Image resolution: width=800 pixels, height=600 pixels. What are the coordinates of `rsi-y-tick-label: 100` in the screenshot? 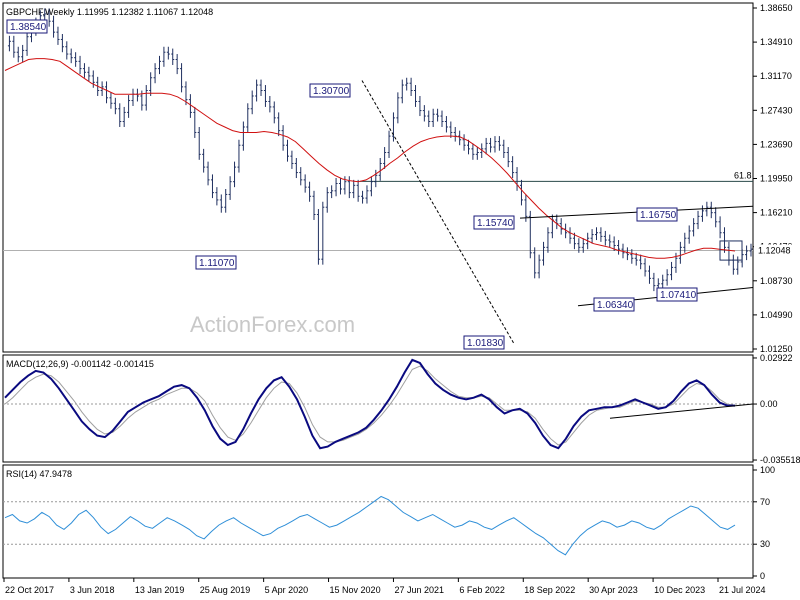 It's located at (767, 470).